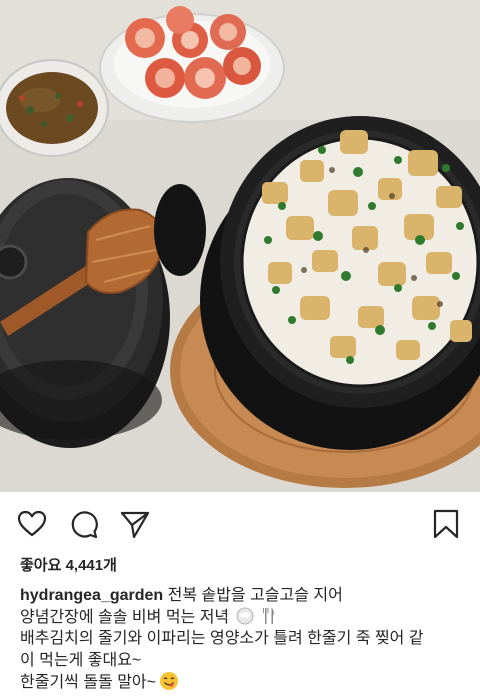 The height and width of the screenshot is (700, 480). What do you see at coordinates (32, 524) in the screenshot?
I see `heart-icon` at bounding box center [32, 524].